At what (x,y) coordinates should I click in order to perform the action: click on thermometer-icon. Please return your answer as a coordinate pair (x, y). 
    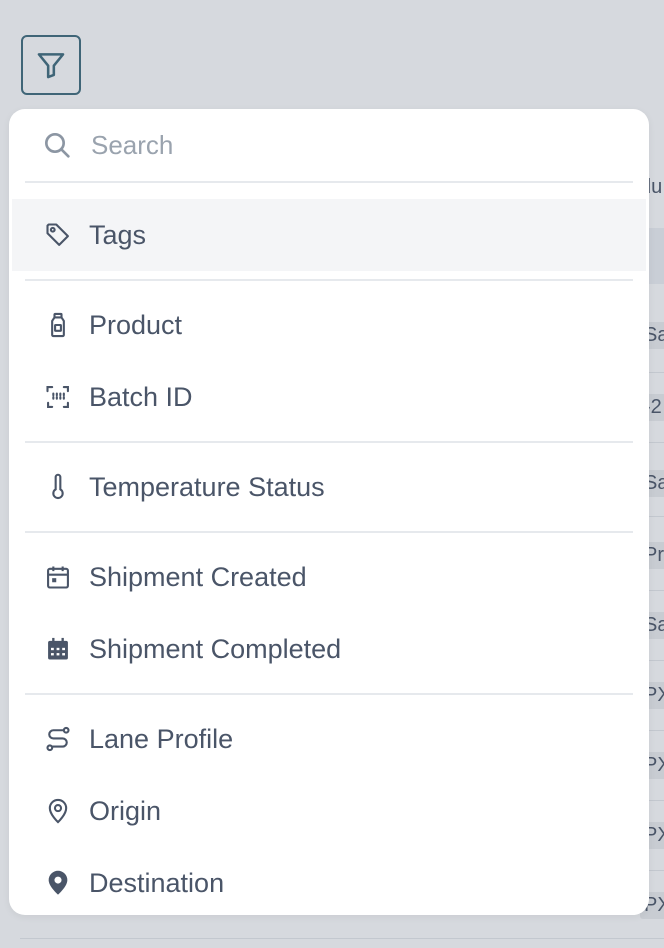
    Looking at the image, I should click on (58, 486).